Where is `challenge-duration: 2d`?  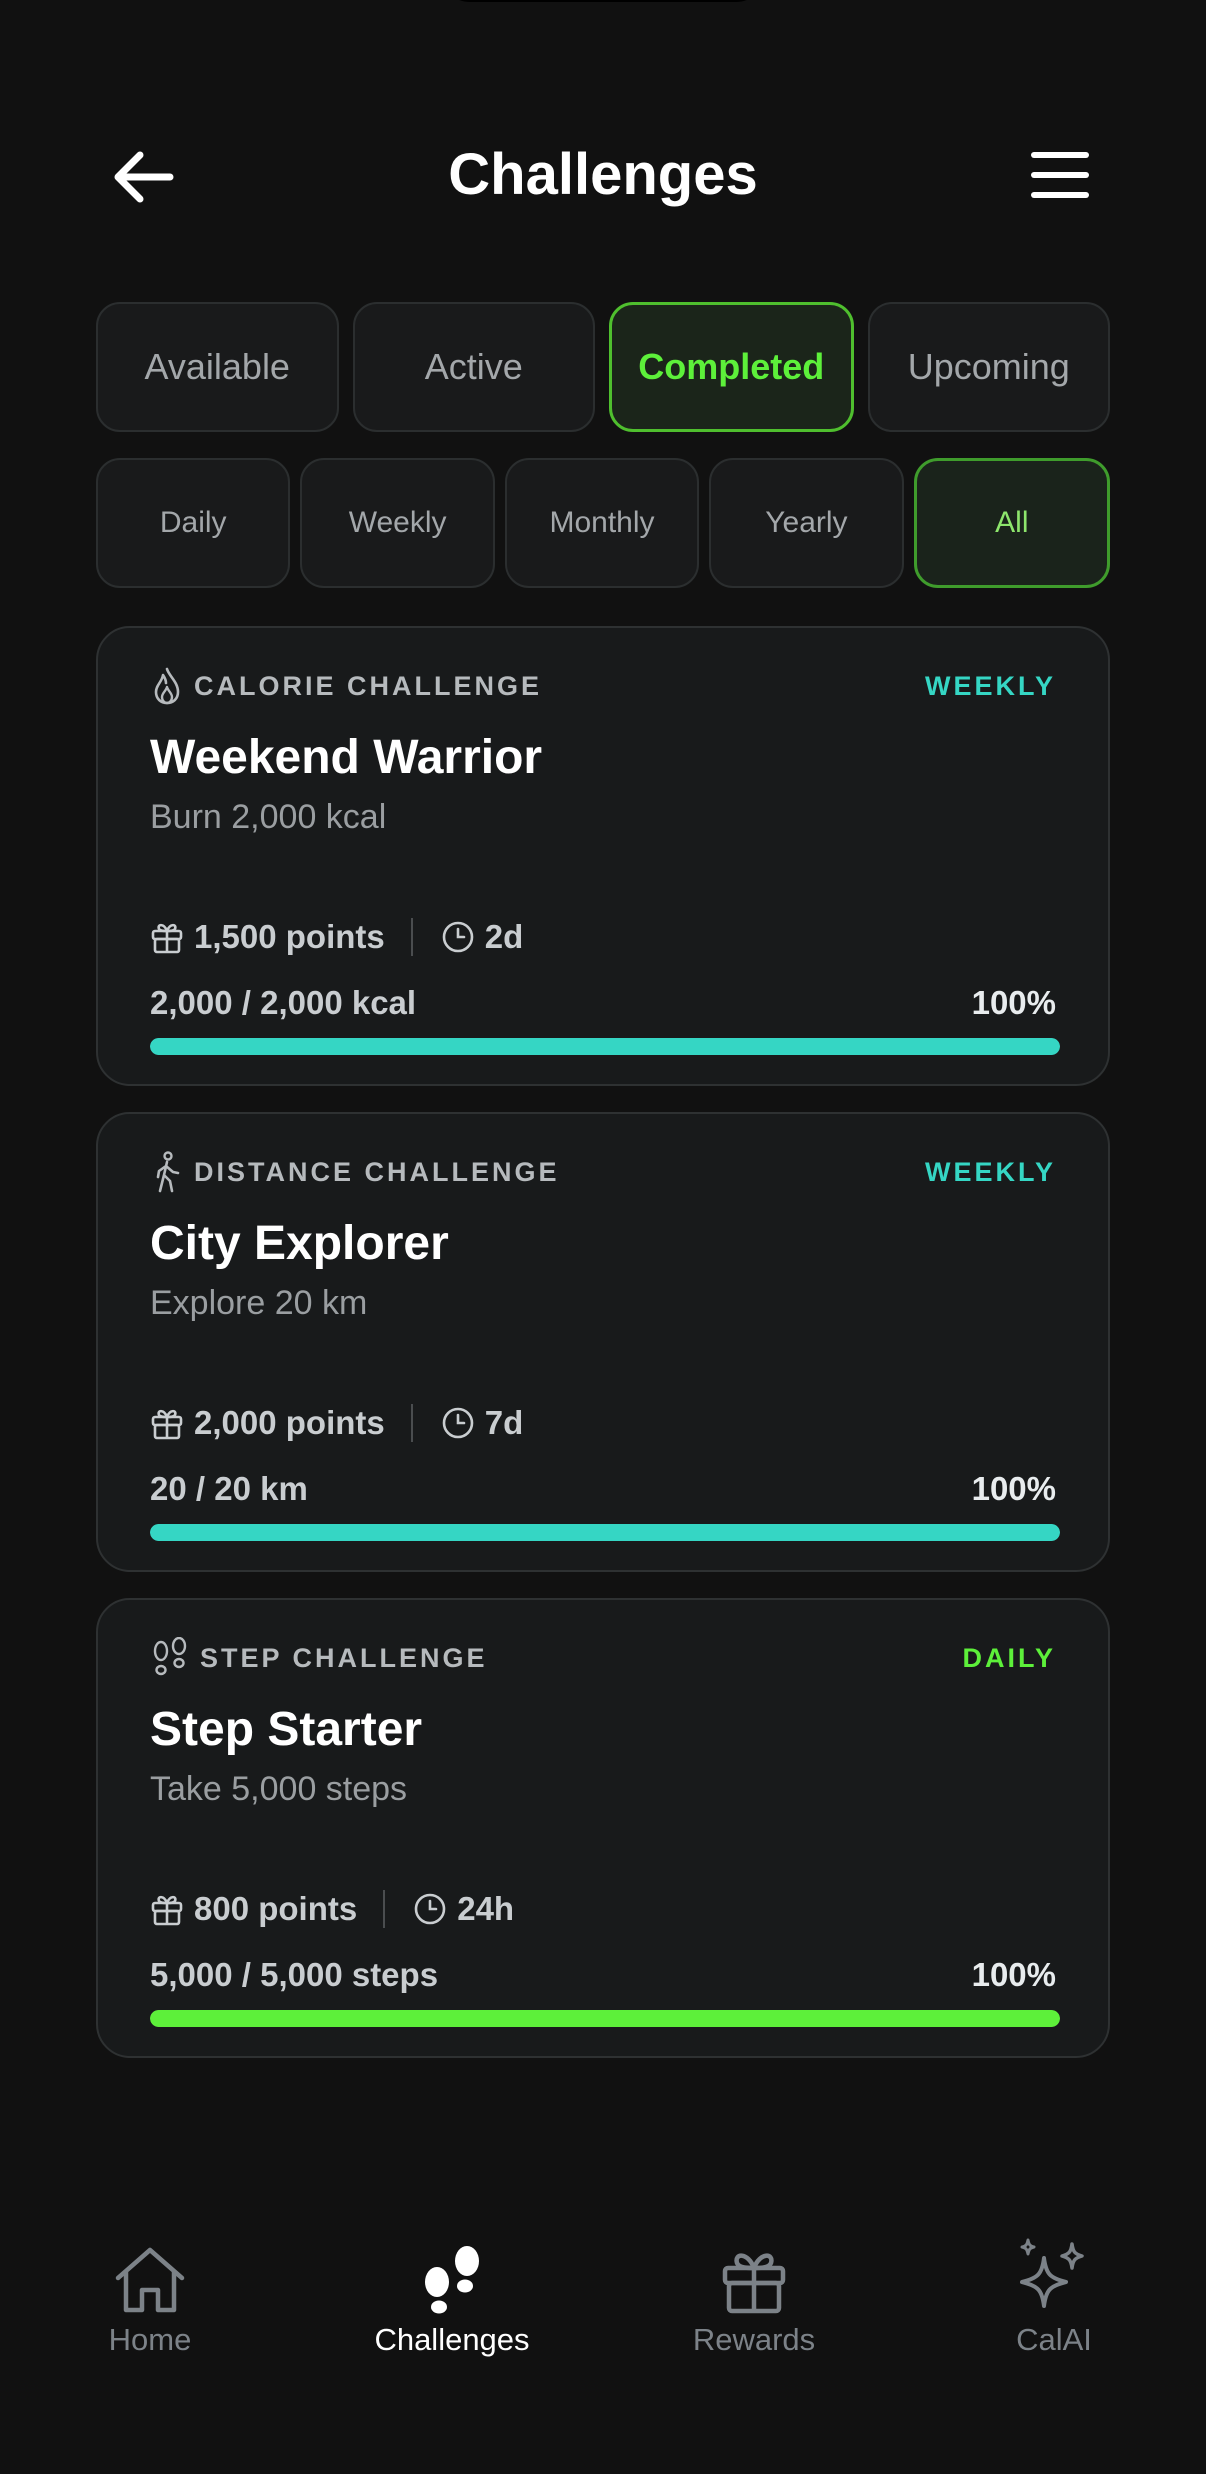 challenge-duration: 2d is located at coordinates (504, 936).